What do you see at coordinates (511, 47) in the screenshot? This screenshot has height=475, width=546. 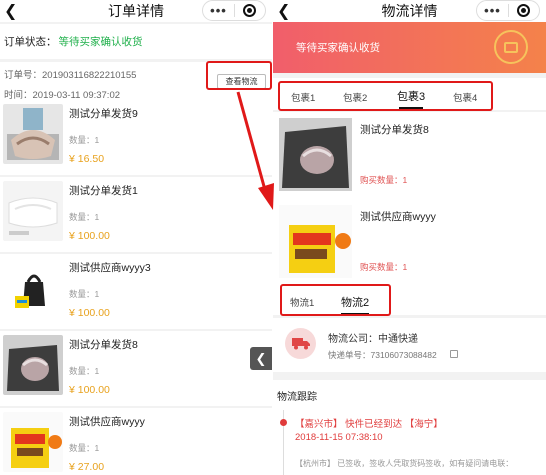 I see `delivery-stamp-icon` at bounding box center [511, 47].